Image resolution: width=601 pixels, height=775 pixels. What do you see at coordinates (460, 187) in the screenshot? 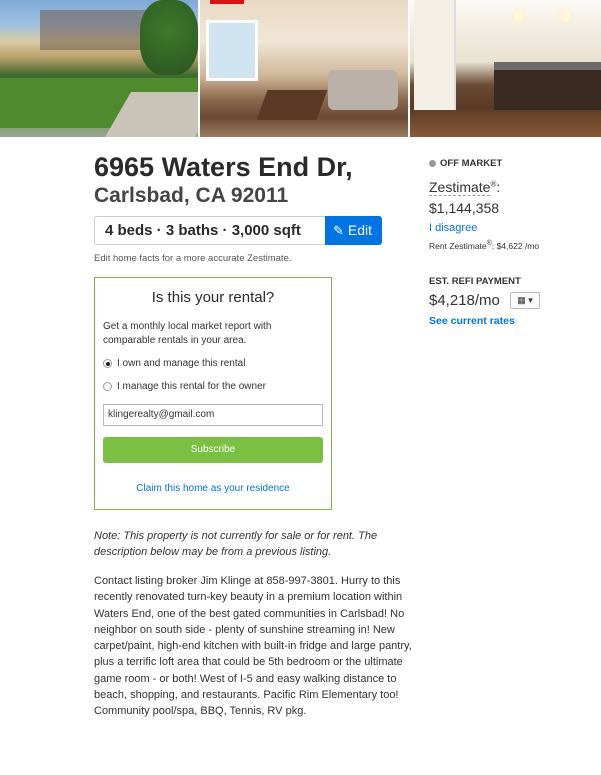
I see `zestimate-label-text: Zestimate` at bounding box center [460, 187].